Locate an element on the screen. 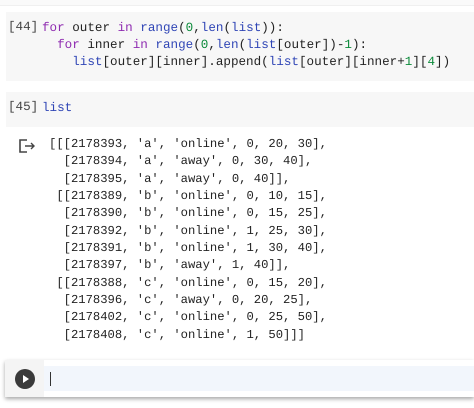 The height and width of the screenshot is (408, 474). run-icon is located at coordinates (24, 378).